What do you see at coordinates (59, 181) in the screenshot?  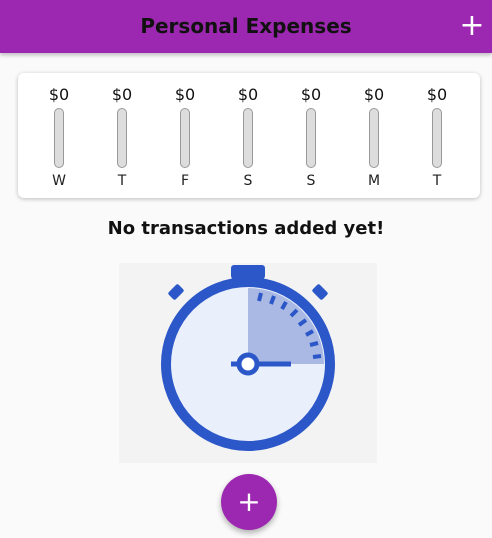 I see `day-label: W` at bounding box center [59, 181].